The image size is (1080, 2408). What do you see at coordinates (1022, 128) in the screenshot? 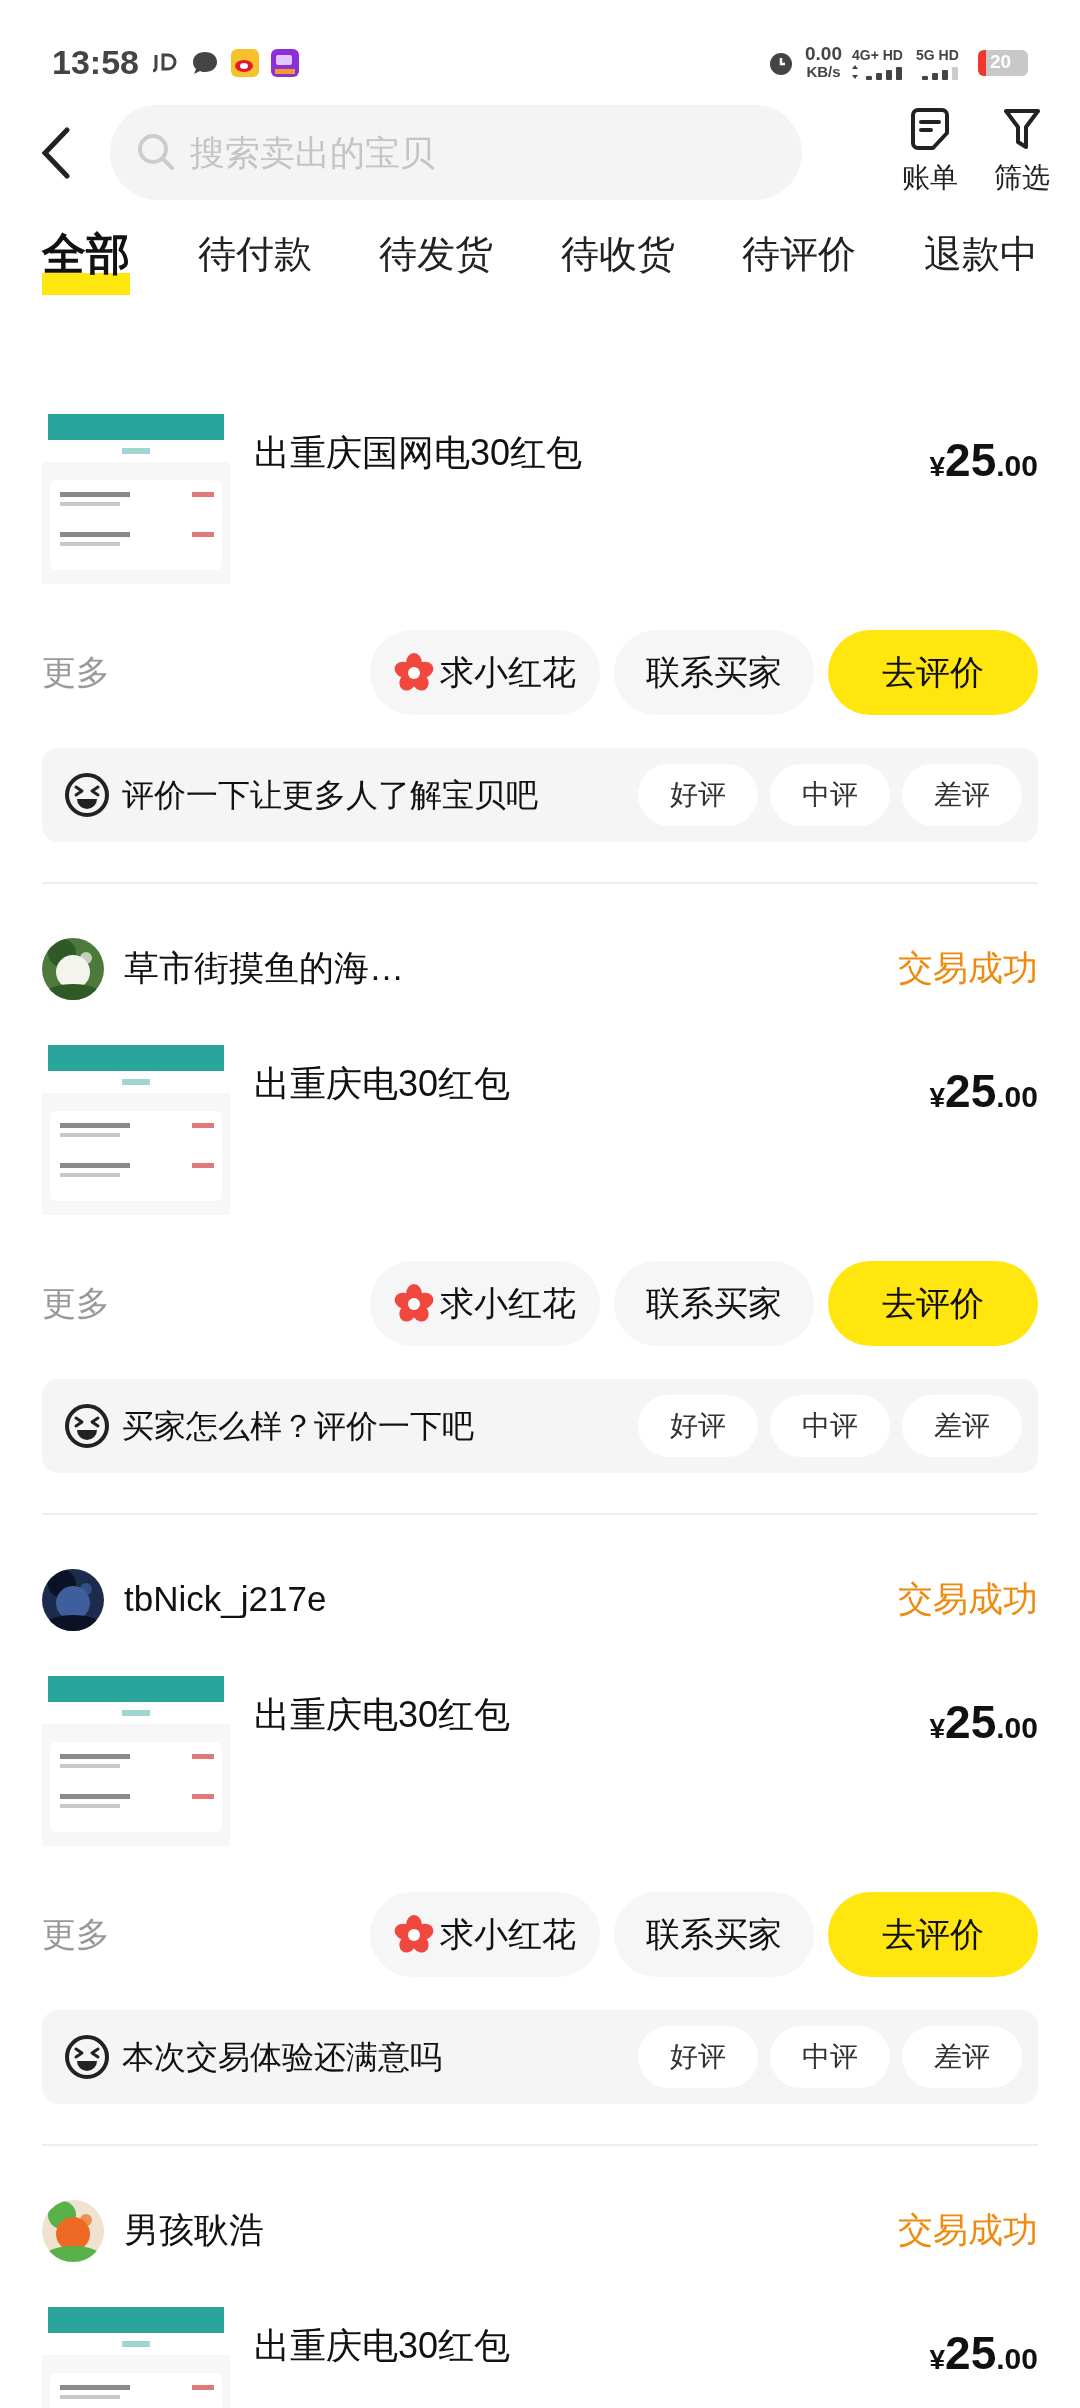
I see `filter-icon` at bounding box center [1022, 128].